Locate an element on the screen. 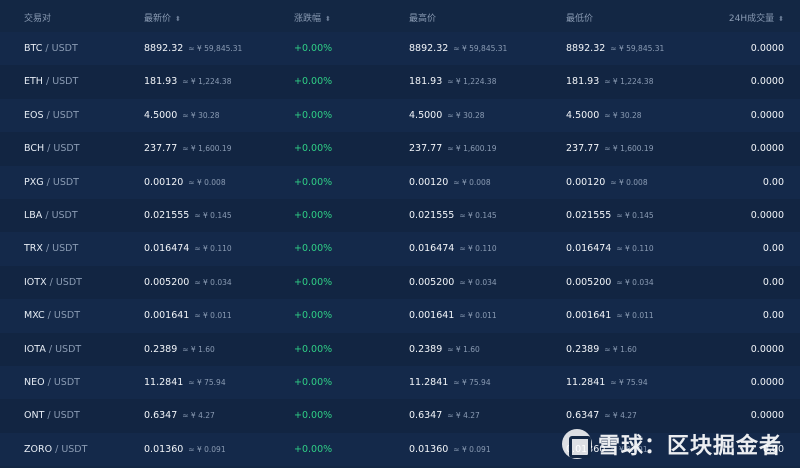  last-price-cny: ≈ ¥ 0.011 is located at coordinates (213, 316).